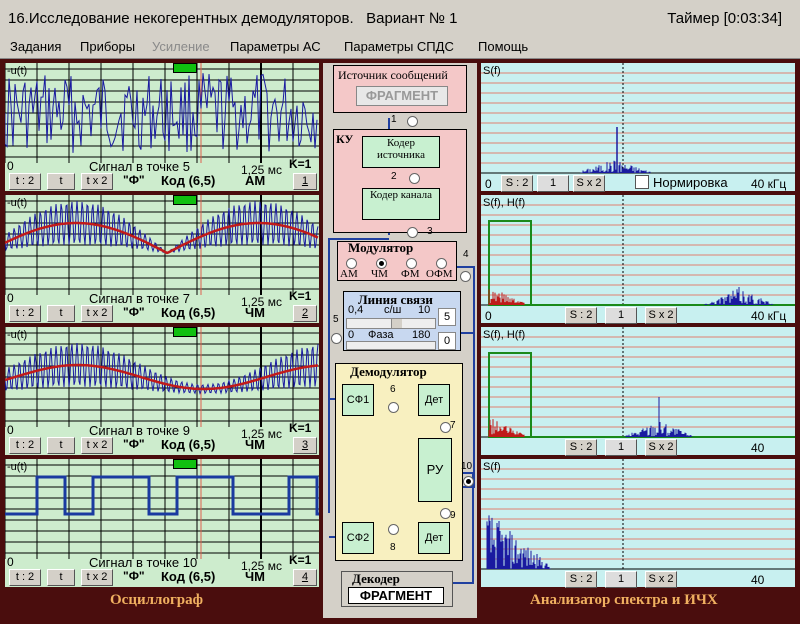  I want to click on phase-value: 0, so click(447, 341).